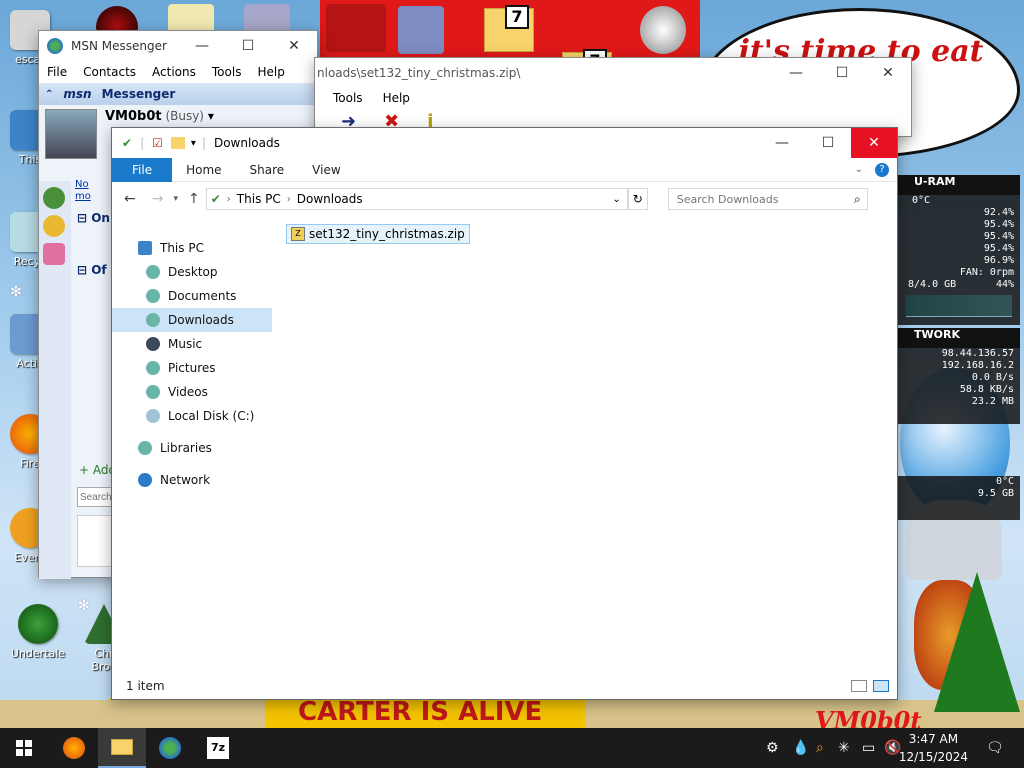 The image size is (1024, 768). Describe the element at coordinates (54, 226) in the screenshot. I see `alerts-icon` at that location.